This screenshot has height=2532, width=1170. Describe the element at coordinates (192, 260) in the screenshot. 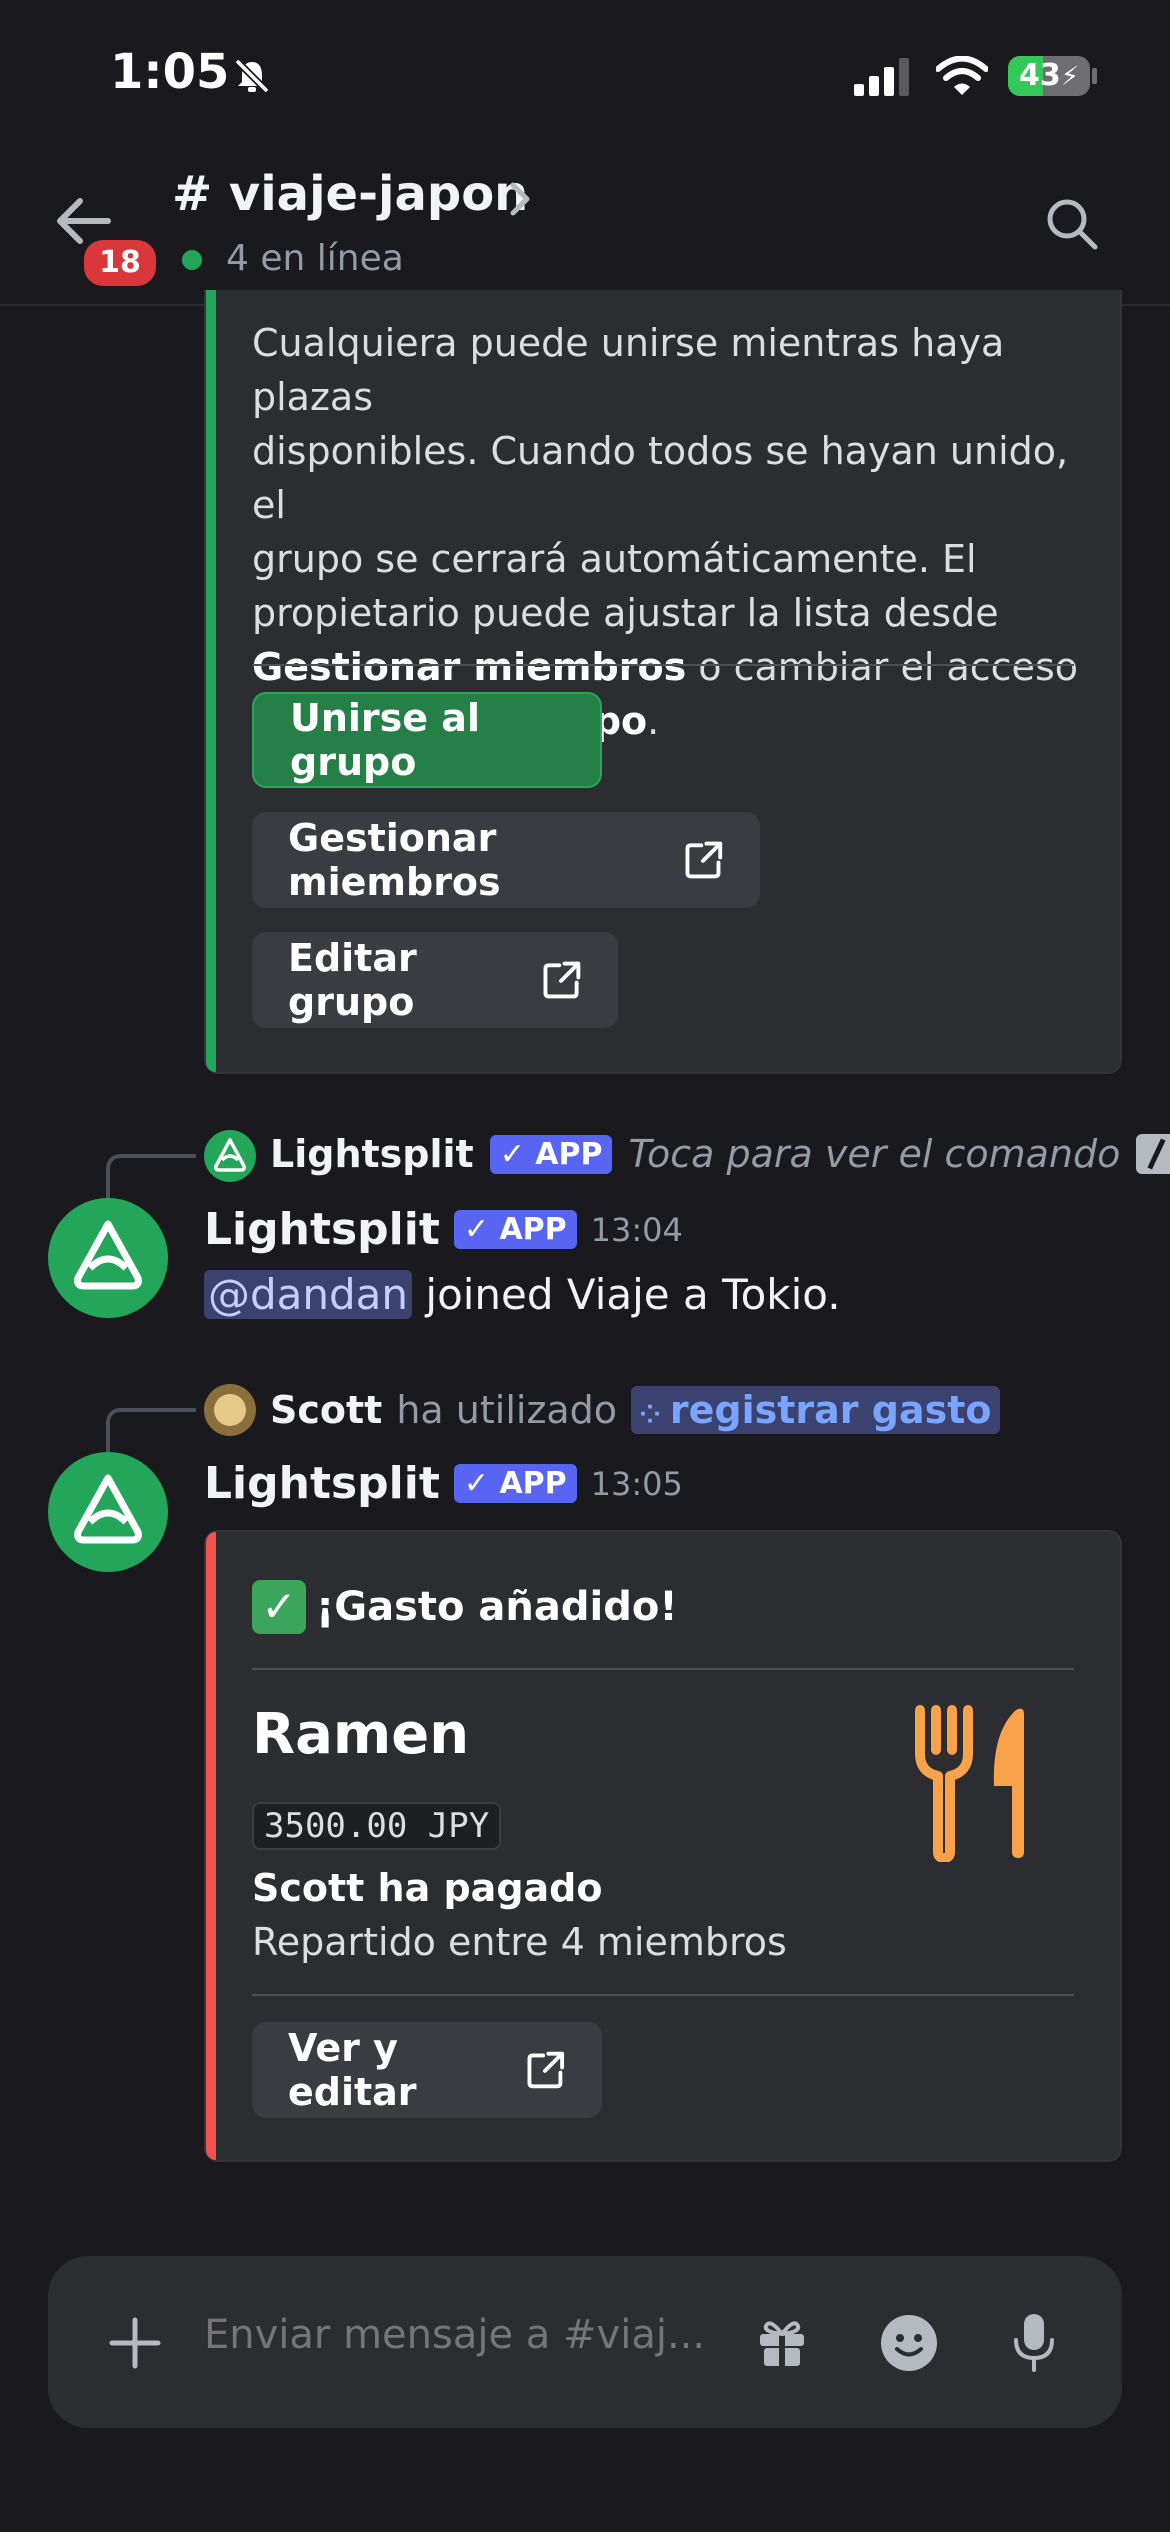

I see `online-dot` at that location.